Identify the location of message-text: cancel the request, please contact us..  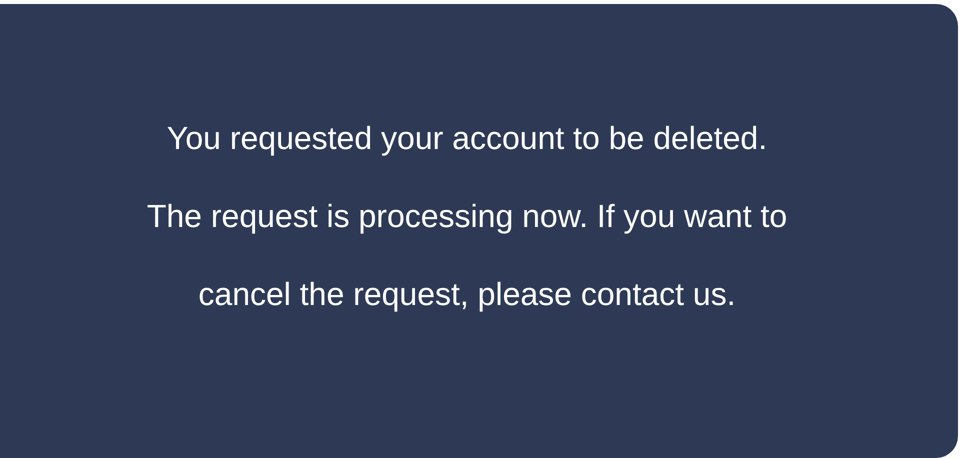
(467, 294).